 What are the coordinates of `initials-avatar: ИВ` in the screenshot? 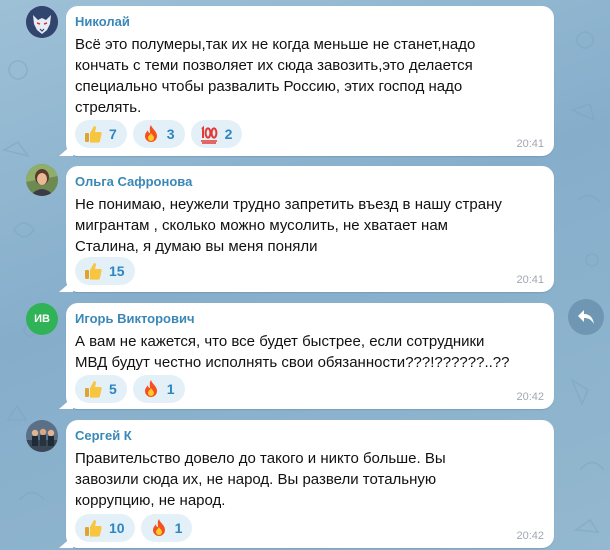 It's located at (42, 319).